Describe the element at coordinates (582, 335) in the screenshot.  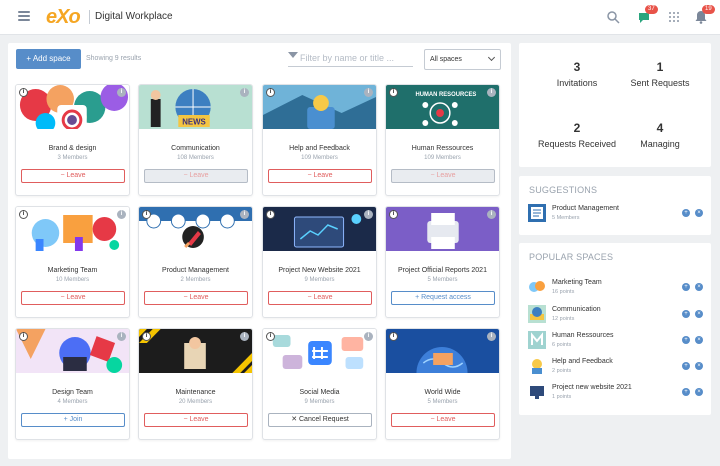
I see `popular-space-name: Human Ressources` at that location.